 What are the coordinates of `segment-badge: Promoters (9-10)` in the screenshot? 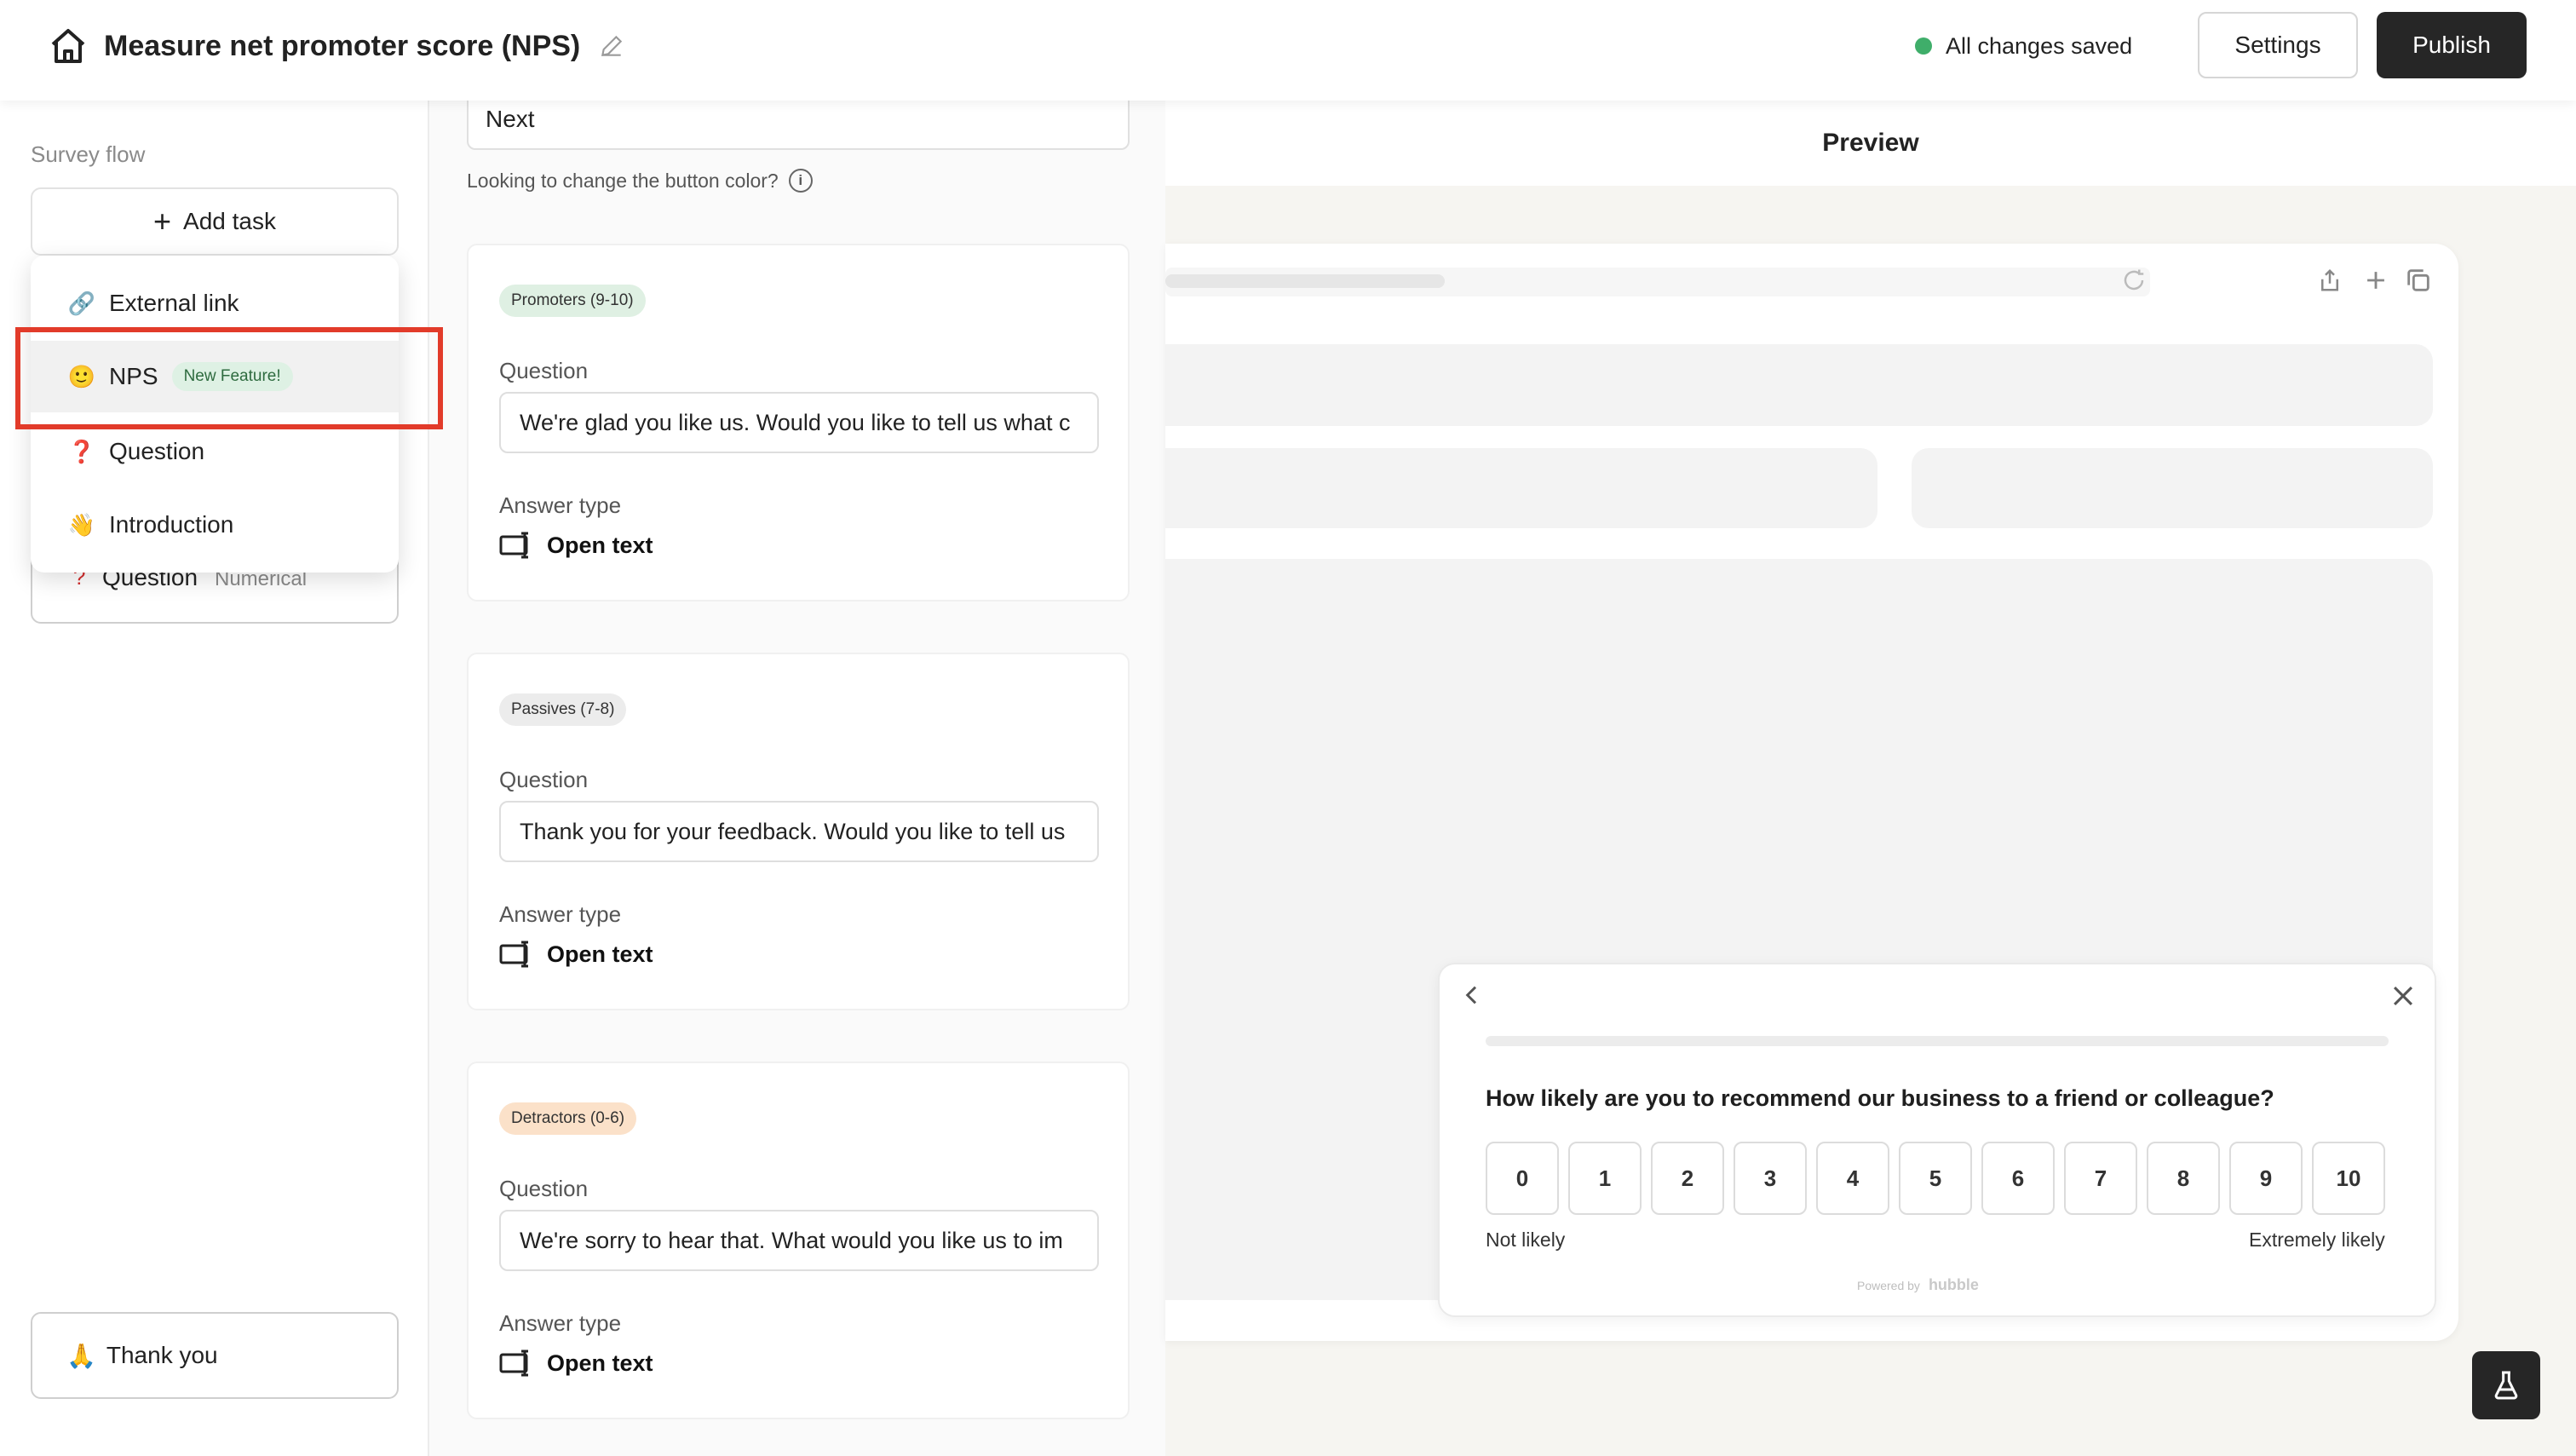 It's located at (572, 301).